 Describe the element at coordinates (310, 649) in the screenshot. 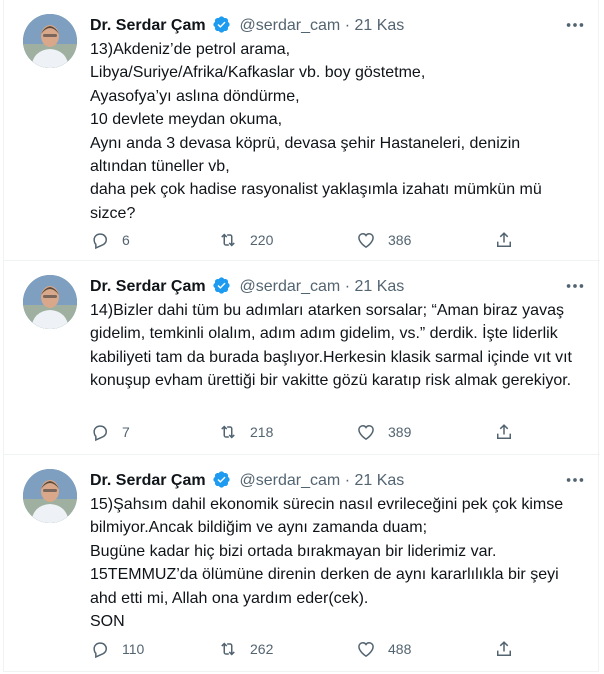

I see `tweet-actions: 110 262 488` at that location.